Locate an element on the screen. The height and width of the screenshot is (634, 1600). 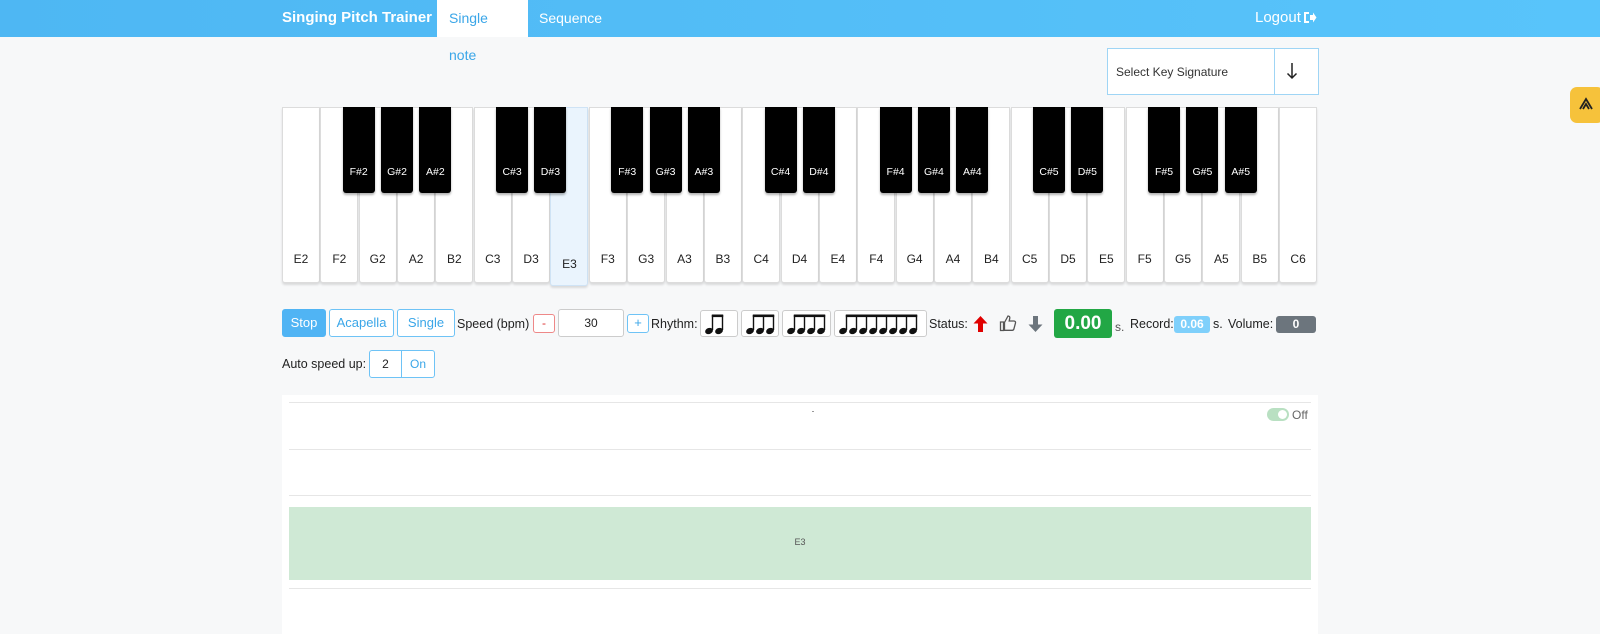
piano-key-label: A3 is located at coordinates (684, 259).